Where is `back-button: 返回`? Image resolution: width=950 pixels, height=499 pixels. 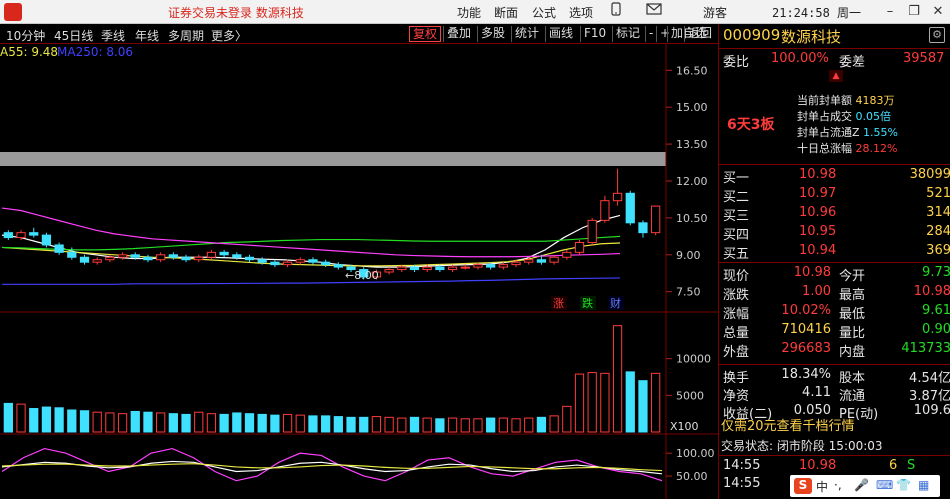
back-button: 返回 is located at coordinates (699, 34).